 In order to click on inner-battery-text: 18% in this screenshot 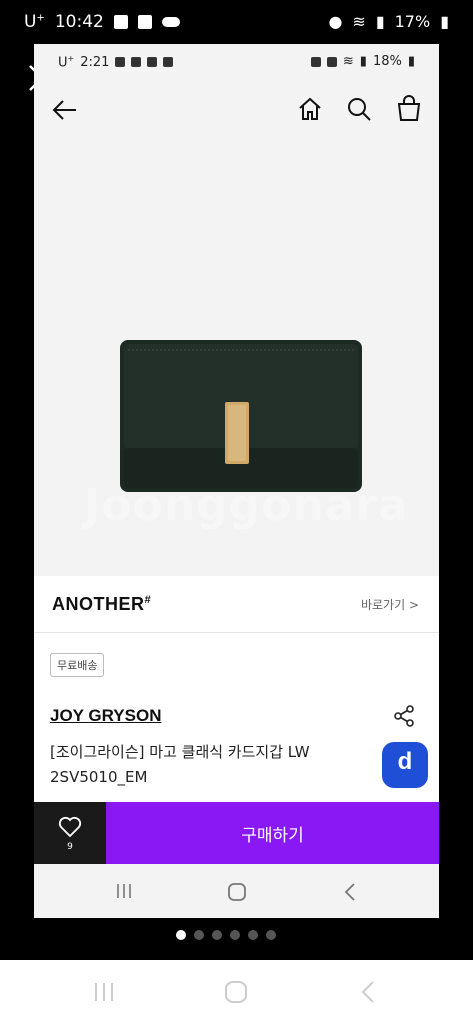, I will do `click(387, 61)`.